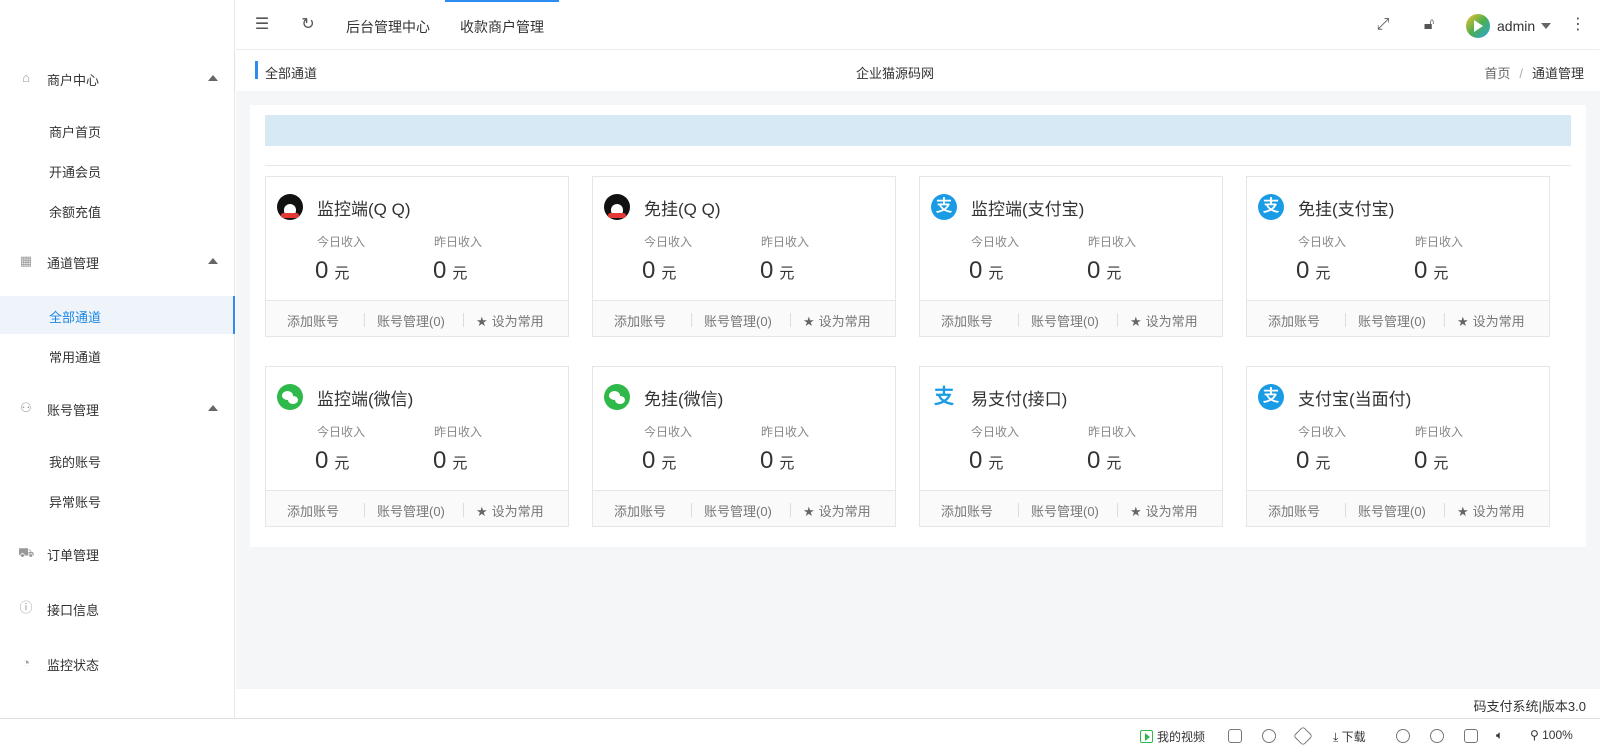 This screenshot has width=1600, height=754. Describe the element at coordinates (1269, 736) in the screenshot. I see `heart-icon` at that location.